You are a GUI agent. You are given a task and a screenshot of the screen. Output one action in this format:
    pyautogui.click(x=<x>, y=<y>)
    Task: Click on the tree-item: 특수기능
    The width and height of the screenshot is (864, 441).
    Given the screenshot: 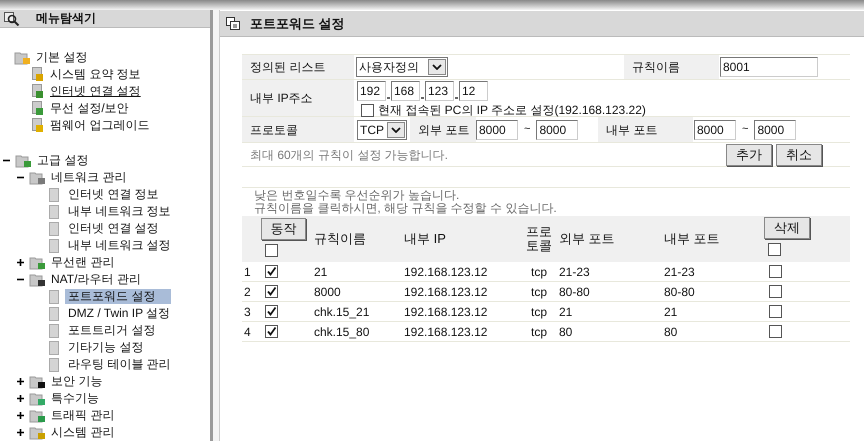 What is the action you would take?
    pyautogui.click(x=75, y=398)
    